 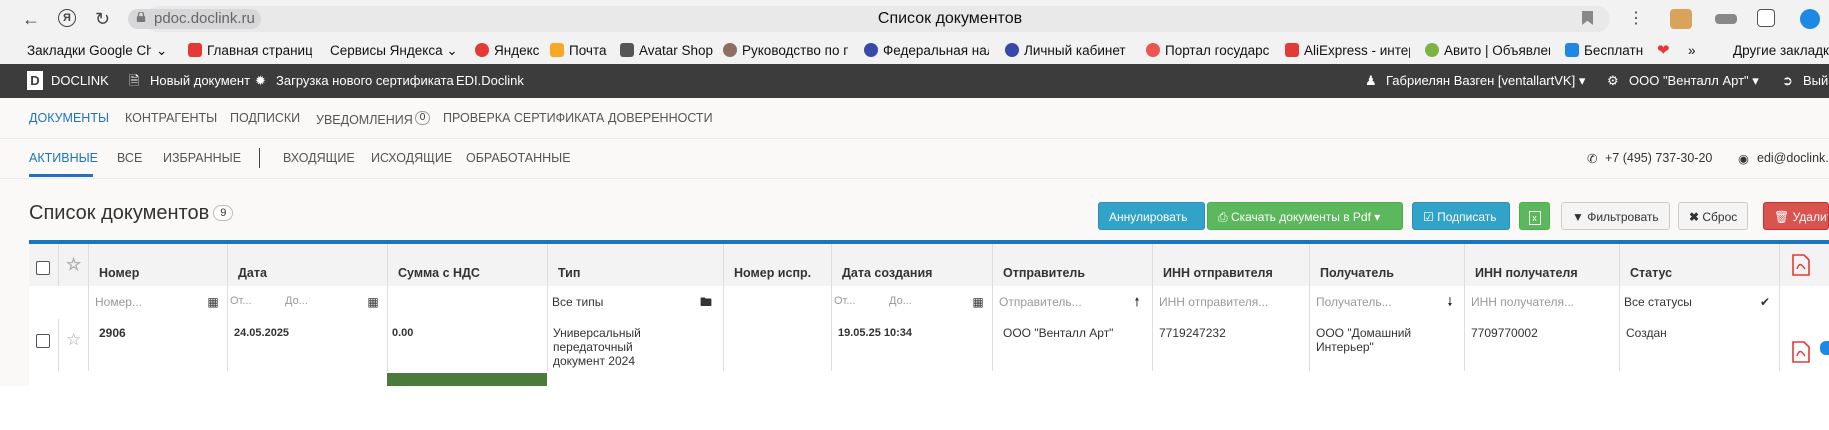 What do you see at coordinates (365, 81) in the screenshot?
I see `upload-certificate-link: Загрузка нового сертификата` at bounding box center [365, 81].